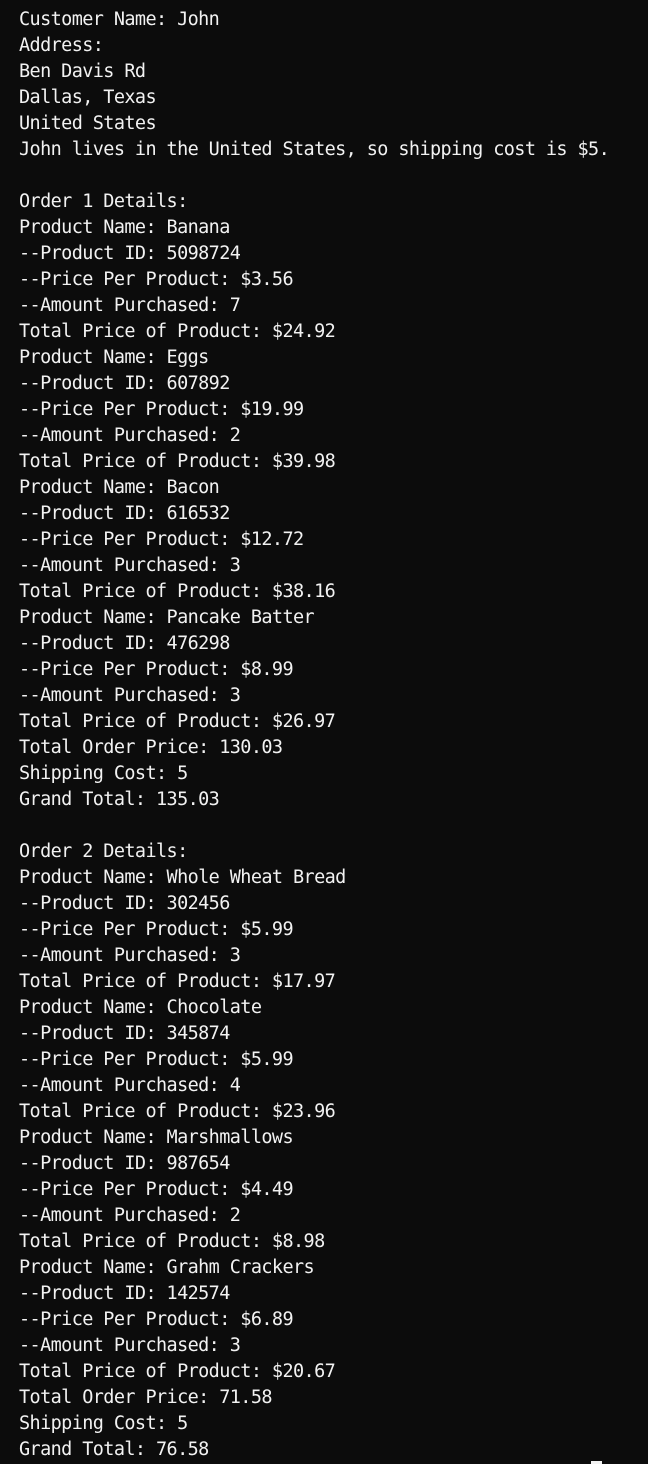 The image size is (648, 1464). What do you see at coordinates (130, 305) in the screenshot?
I see `console-line: --Amount Purchased: 7` at bounding box center [130, 305].